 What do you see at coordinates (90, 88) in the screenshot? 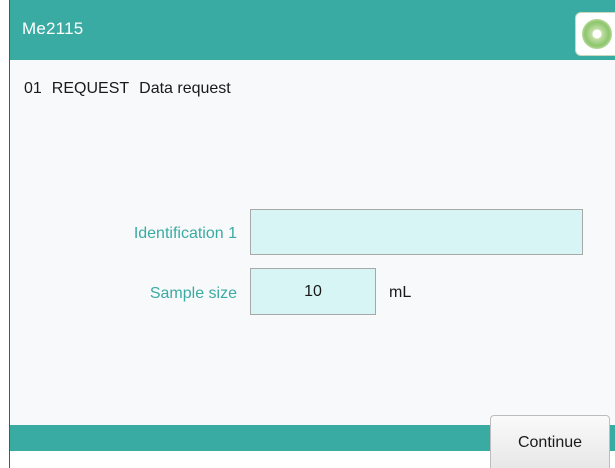
I see `command-name: REQUEST` at bounding box center [90, 88].